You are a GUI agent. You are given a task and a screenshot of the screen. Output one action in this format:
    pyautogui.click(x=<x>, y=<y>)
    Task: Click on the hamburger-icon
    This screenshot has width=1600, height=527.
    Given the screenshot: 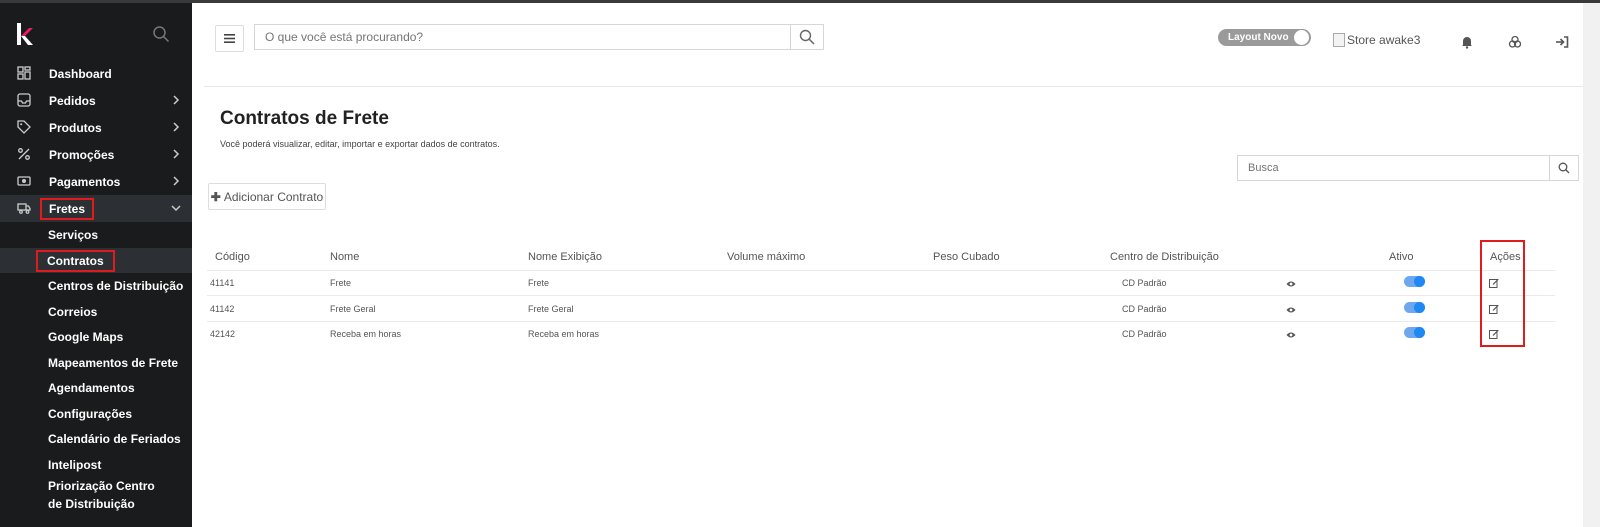 What is the action you would take?
    pyautogui.click(x=229, y=38)
    